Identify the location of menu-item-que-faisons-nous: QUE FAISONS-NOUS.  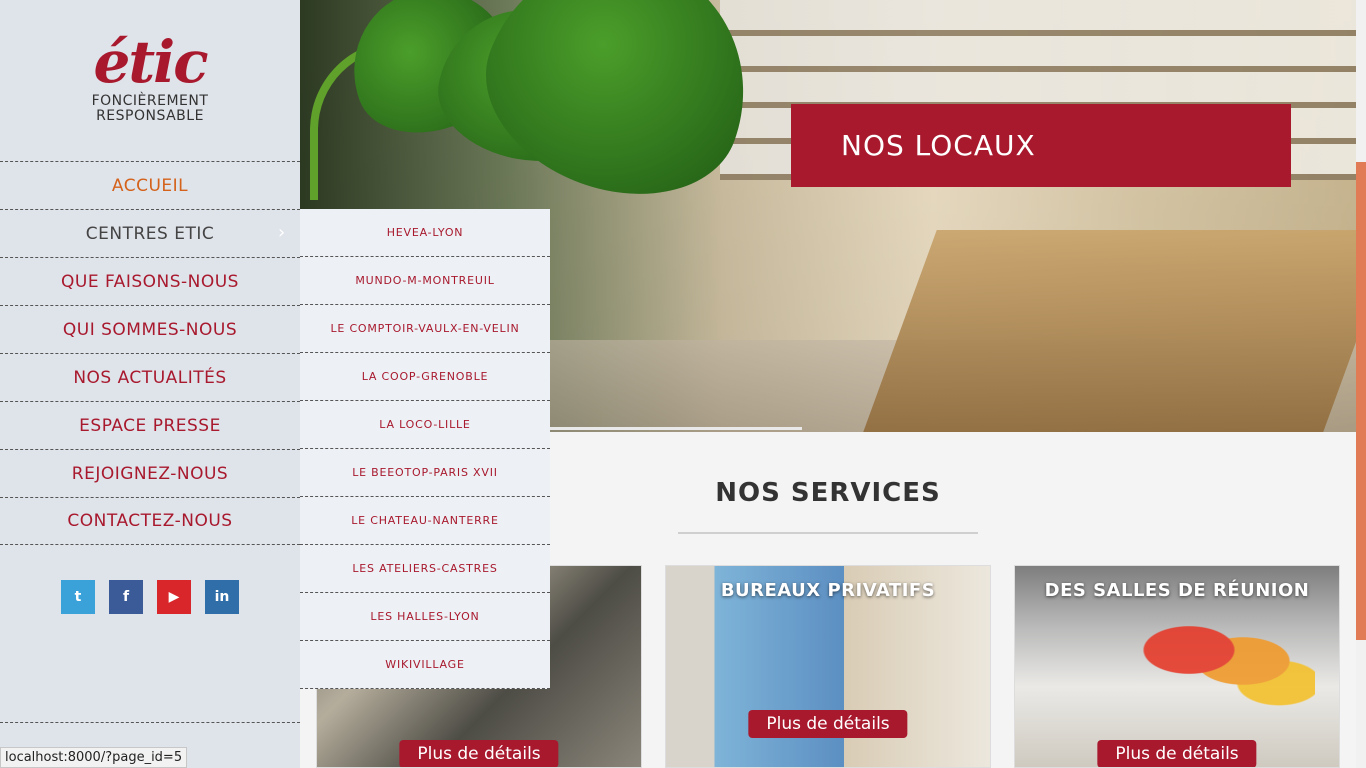
(150, 281).